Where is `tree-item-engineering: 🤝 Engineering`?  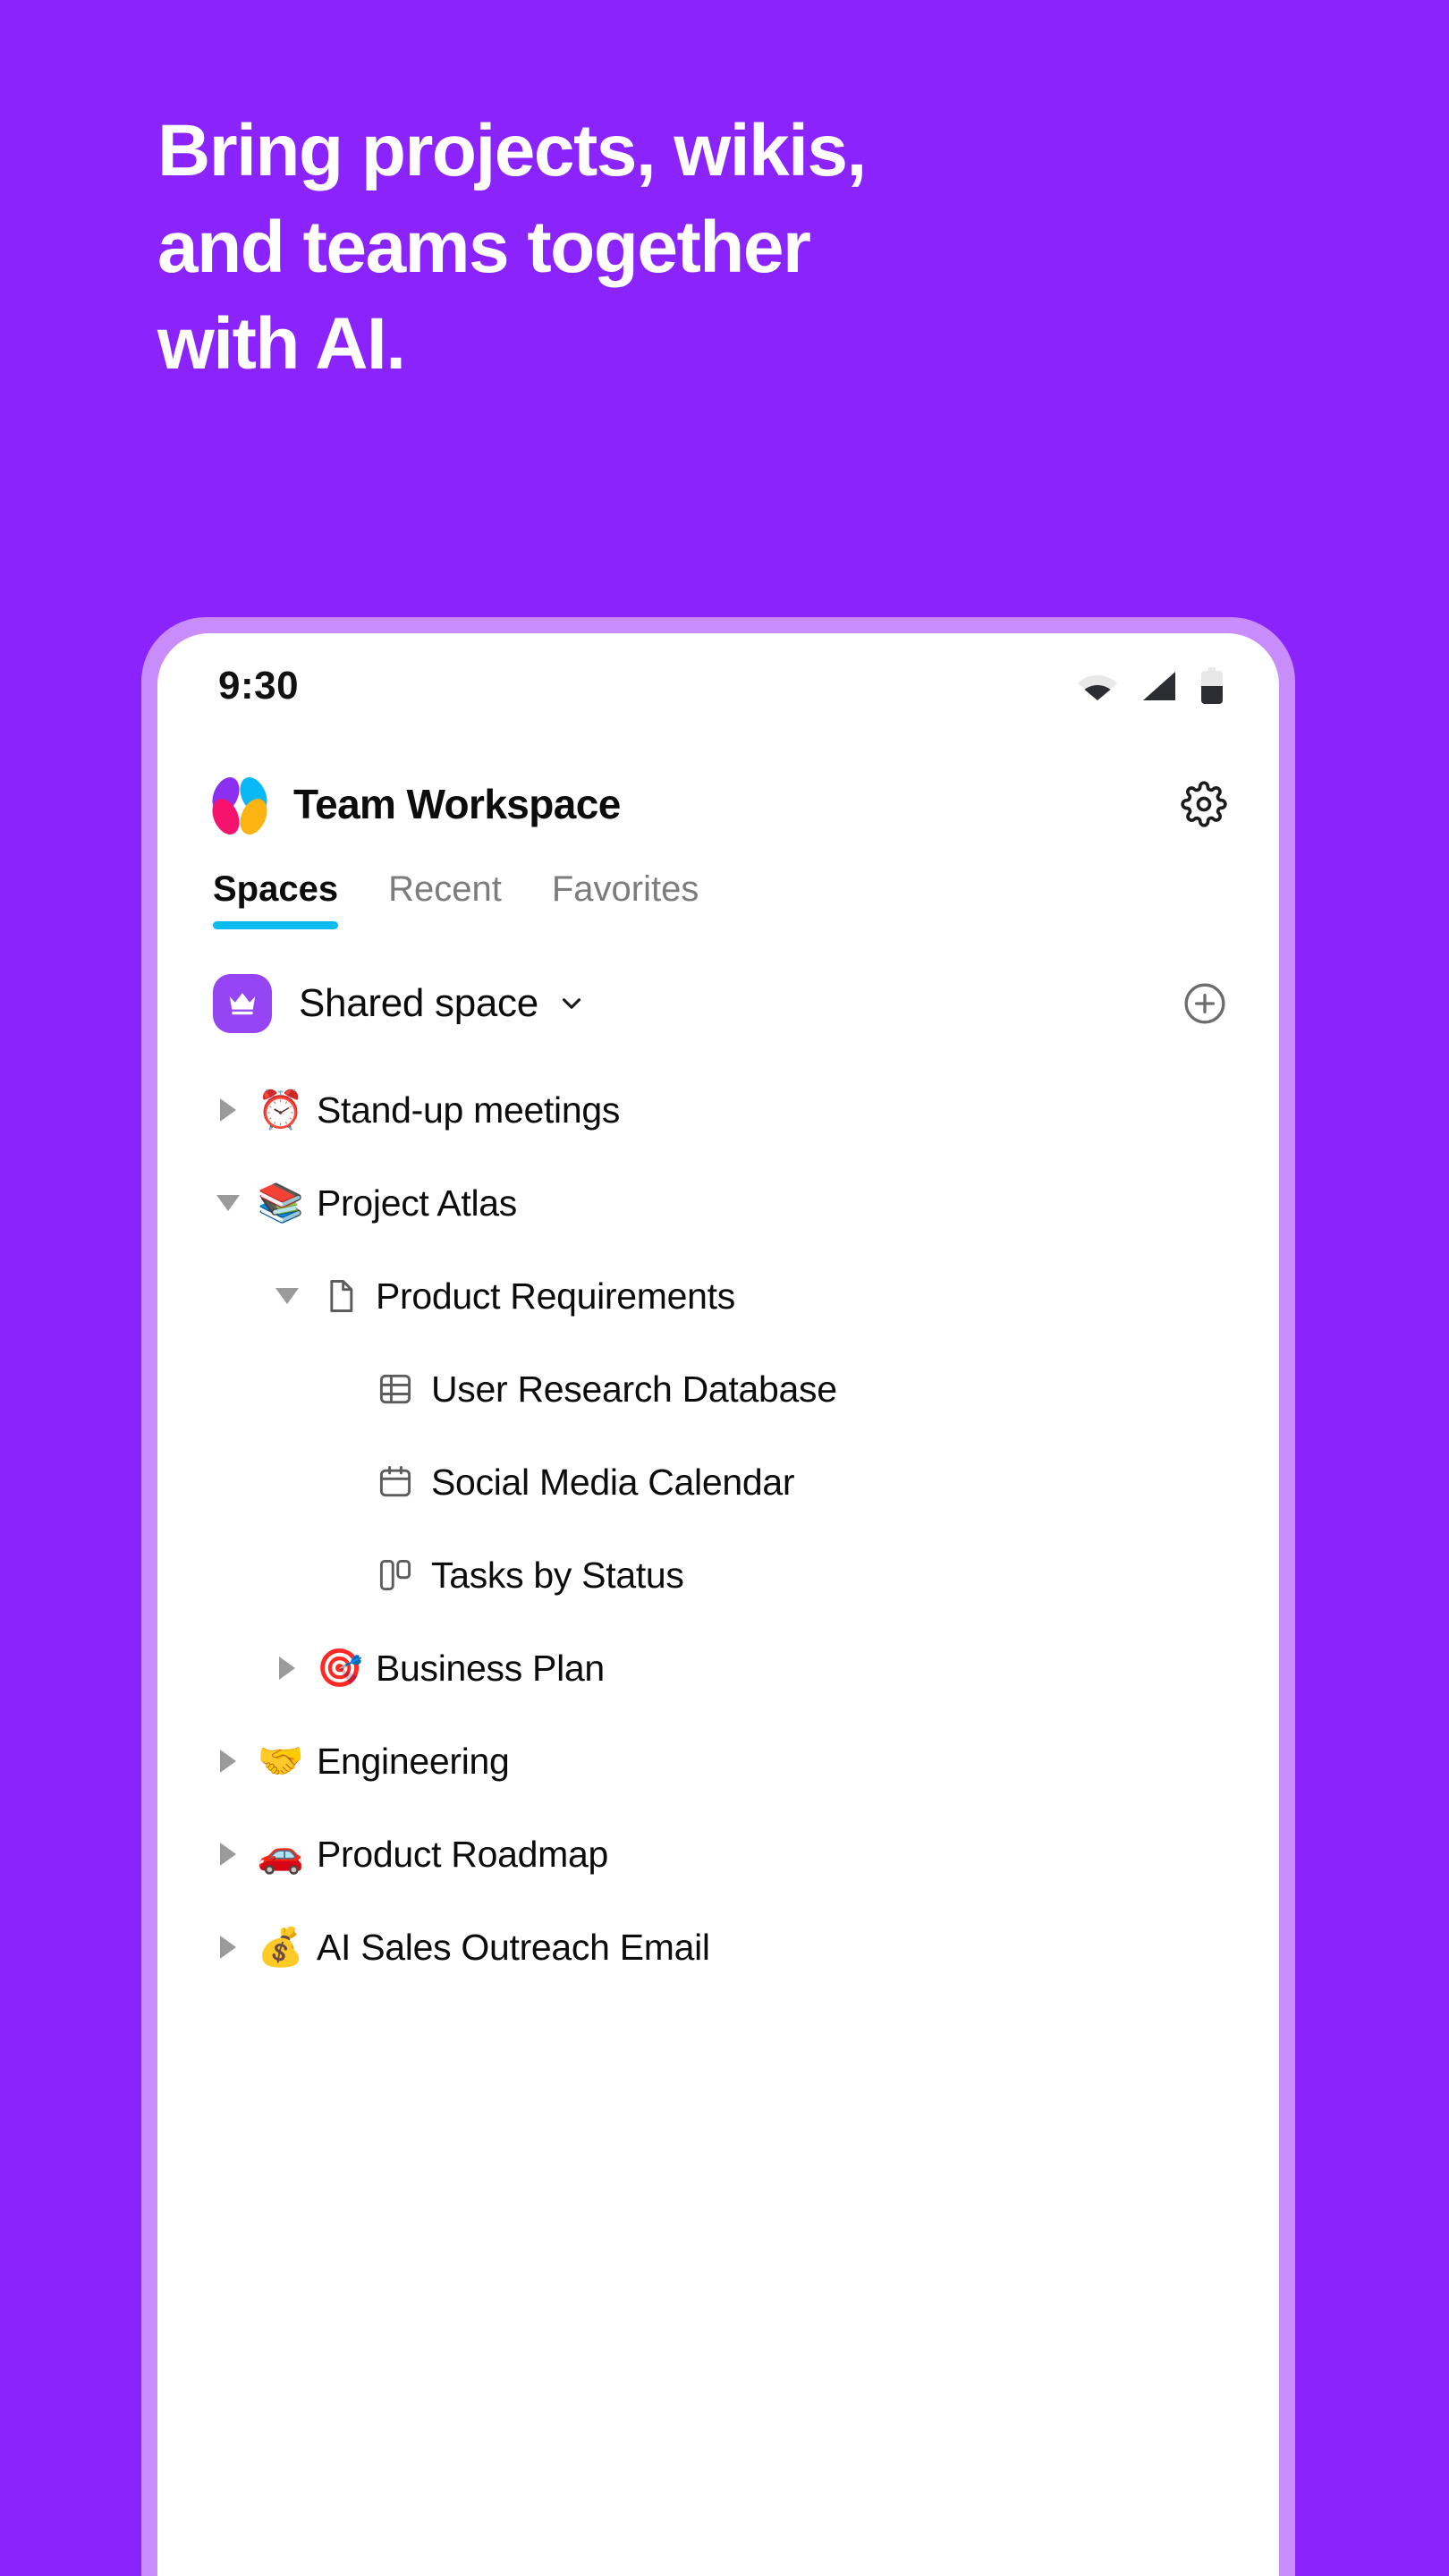 tree-item-engineering: 🤝 Engineering is located at coordinates (718, 1761).